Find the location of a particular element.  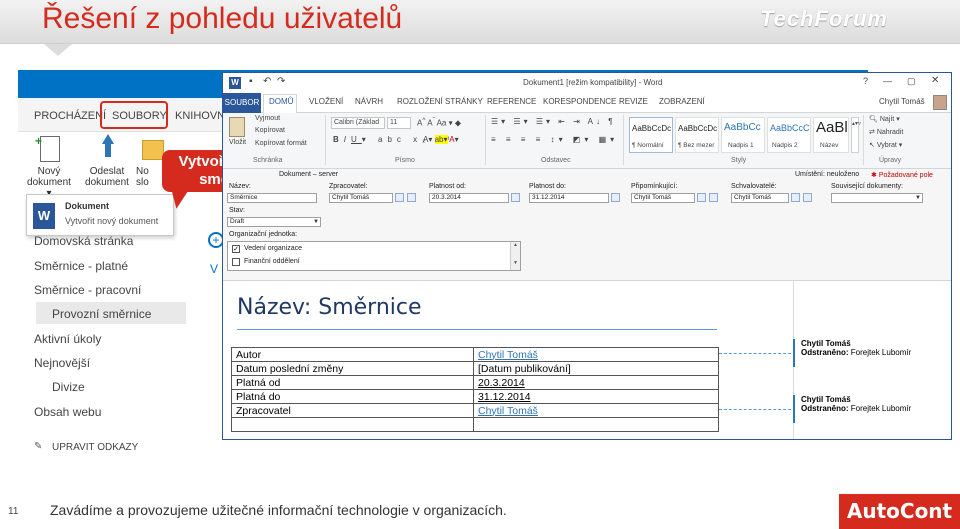

tab-browse: PROCHÁZENÍ is located at coordinates (70, 116).